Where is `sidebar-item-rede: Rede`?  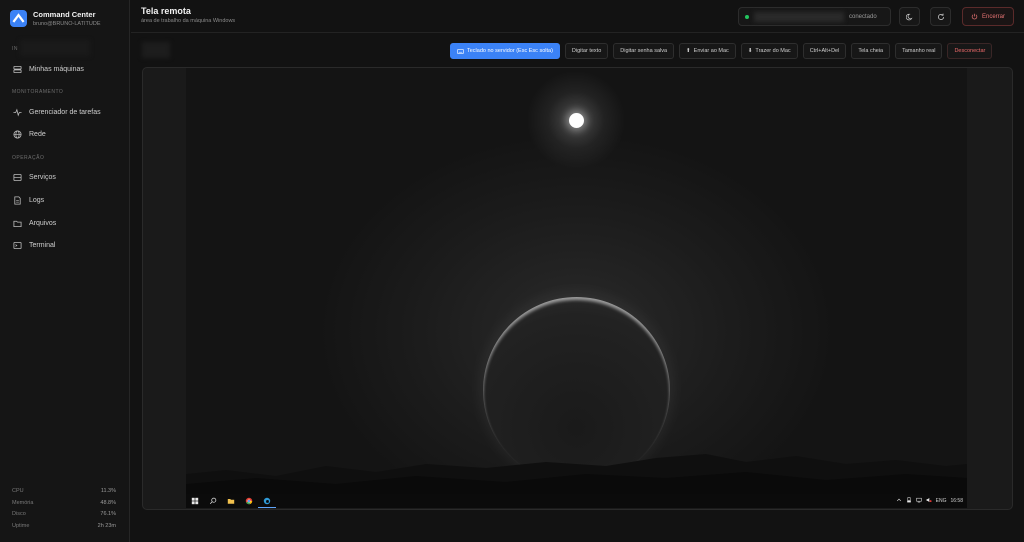 sidebar-item-rede: Rede is located at coordinates (65, 134).